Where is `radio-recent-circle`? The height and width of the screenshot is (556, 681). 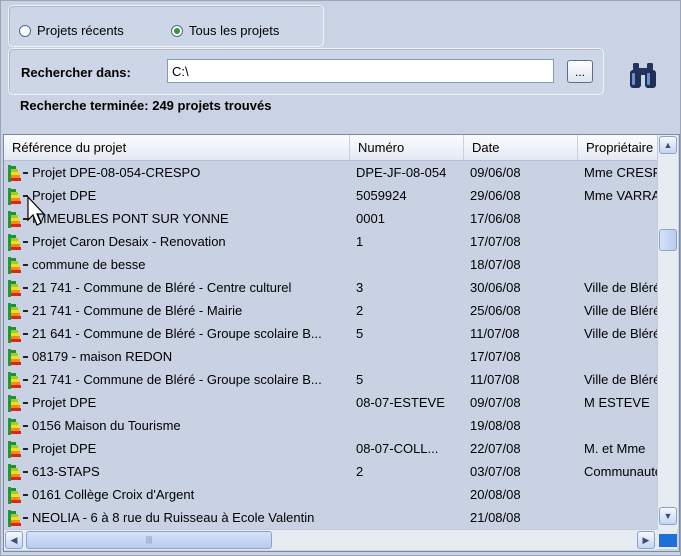 radio-recent-circle is located at coordinates (25, 30).